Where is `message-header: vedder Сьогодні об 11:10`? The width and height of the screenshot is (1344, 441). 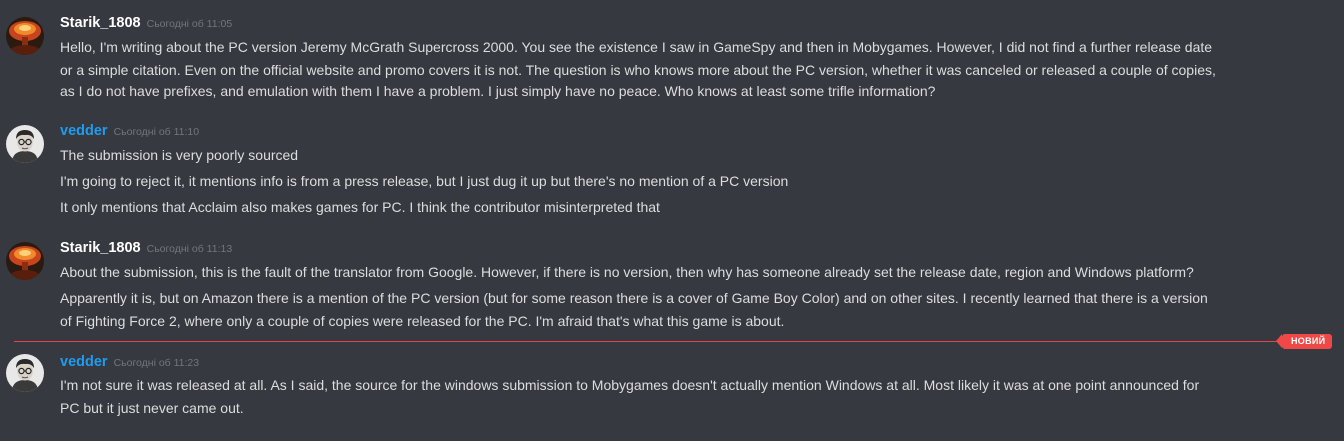 message-header: vedder Сьогодні об 11:10 is located at coordinates (129, 131).